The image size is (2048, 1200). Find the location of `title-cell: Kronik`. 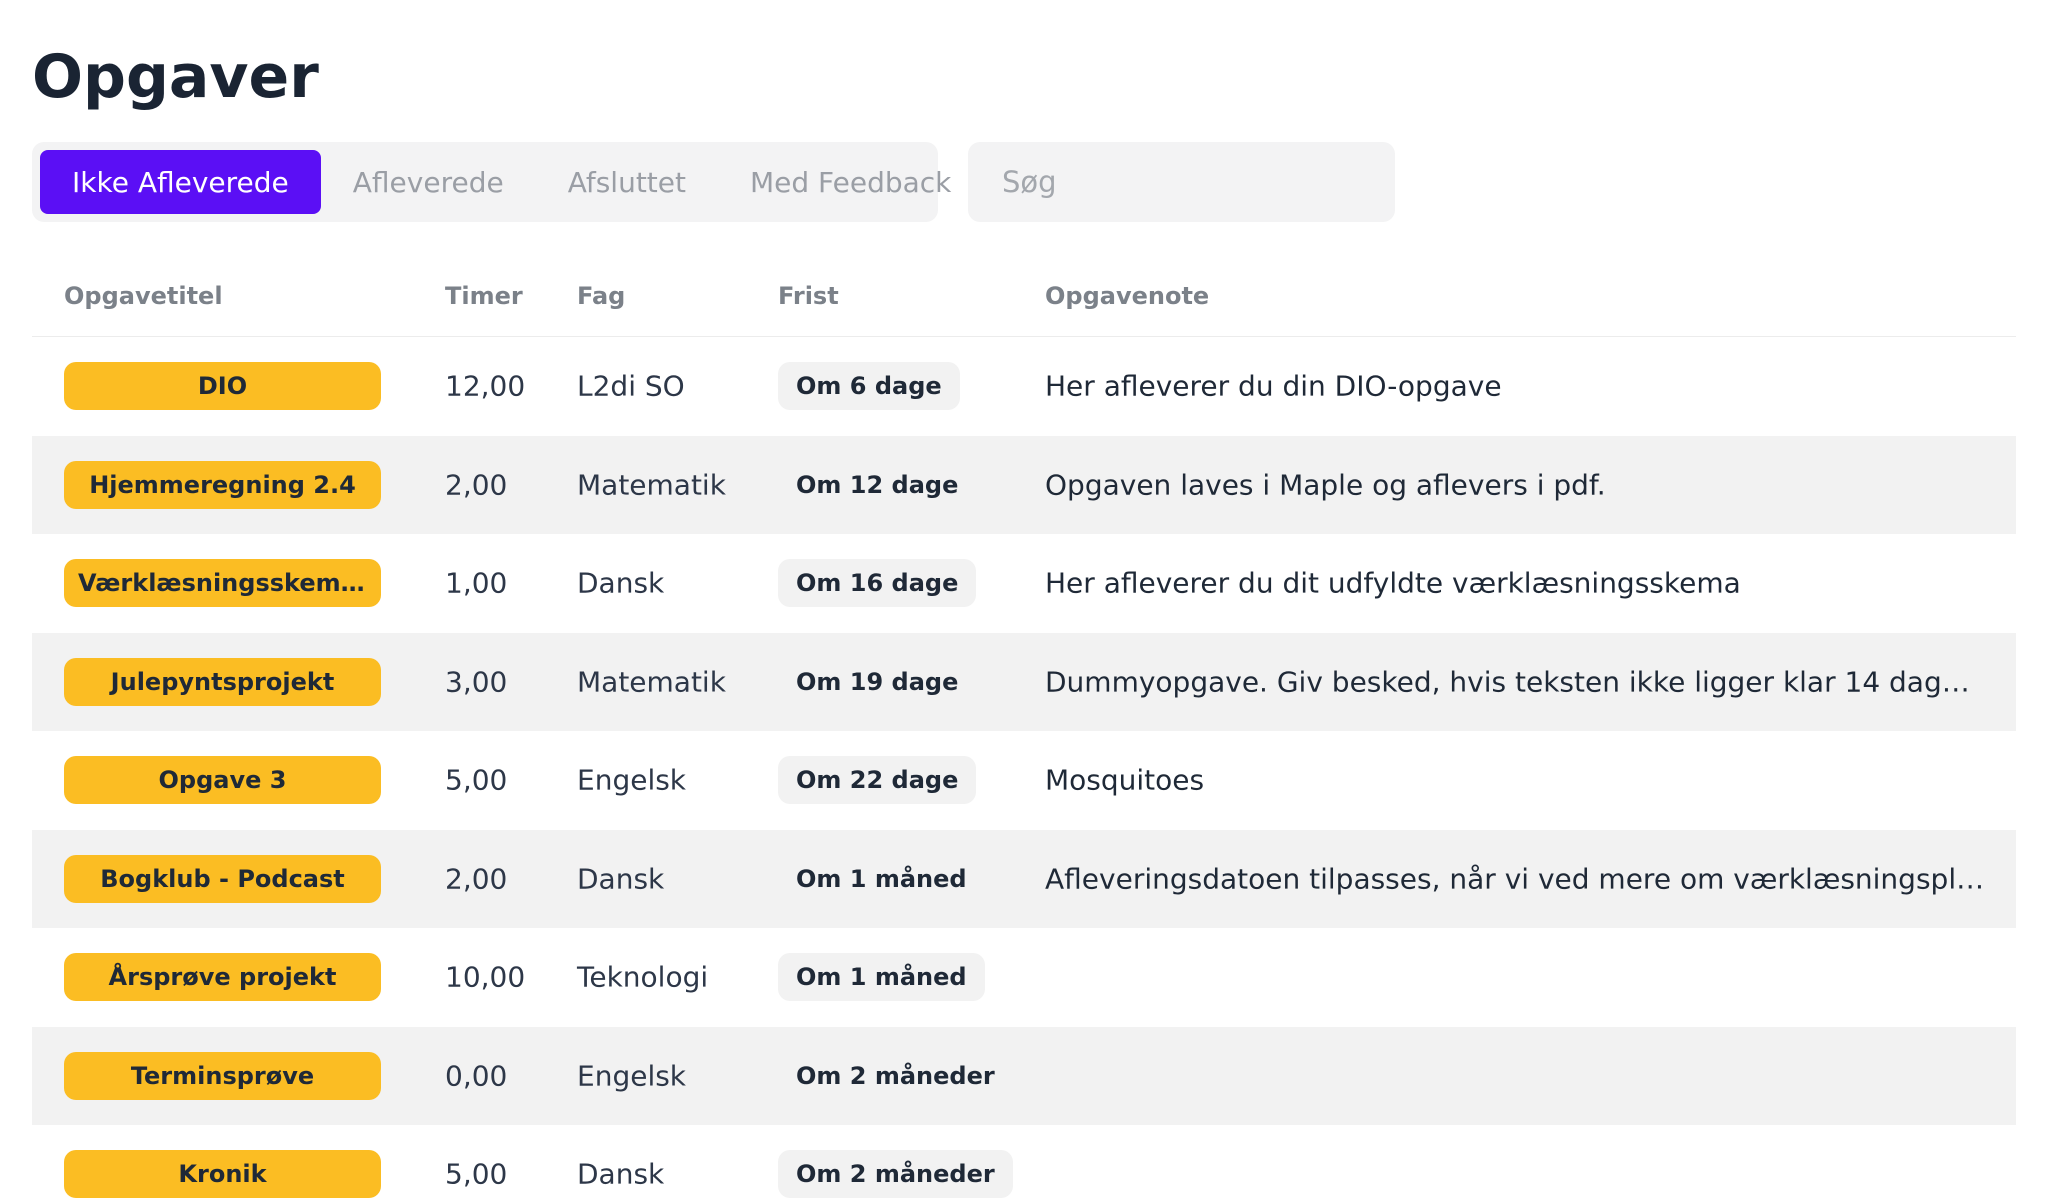

title-cell: Kronik is located at coordinates (222, 1174).